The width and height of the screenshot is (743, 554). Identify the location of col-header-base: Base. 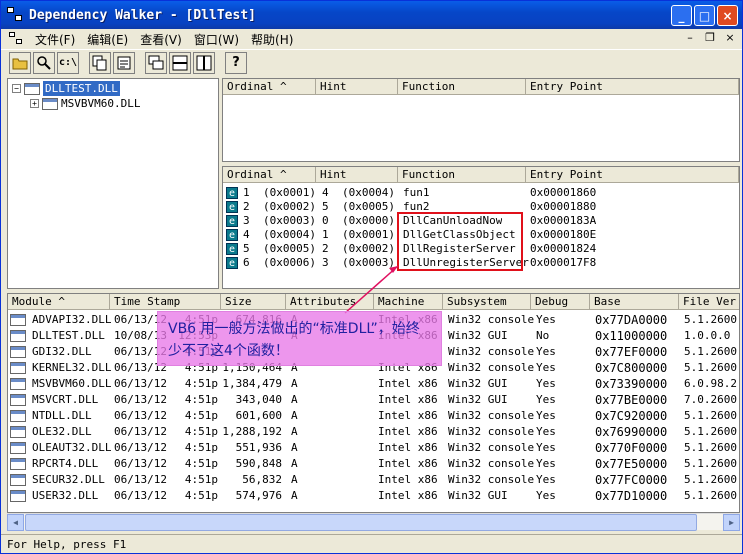
(634, 302).